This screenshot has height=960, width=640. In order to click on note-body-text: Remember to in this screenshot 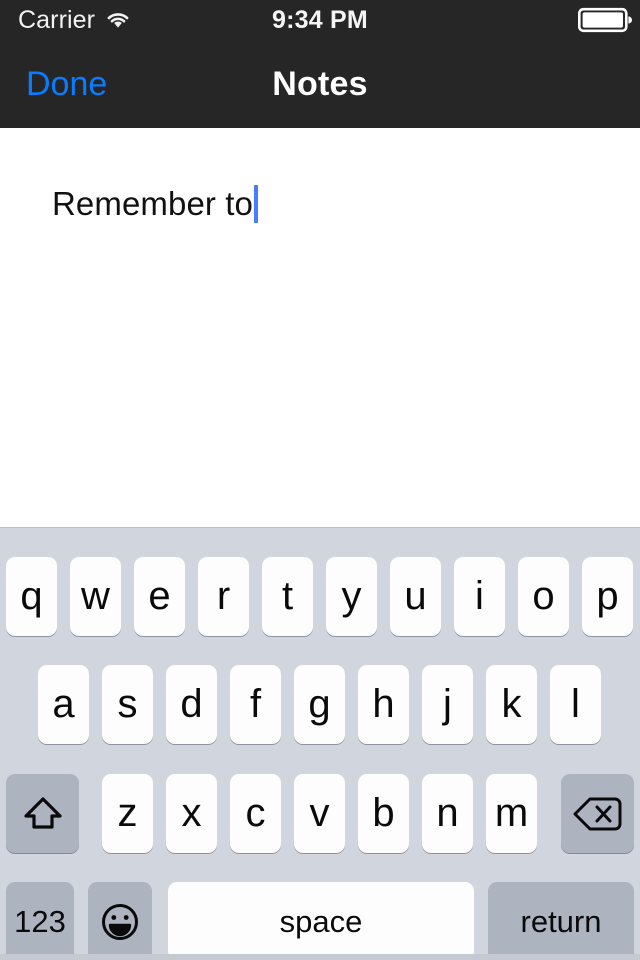, I will do `click(153, 203)`.